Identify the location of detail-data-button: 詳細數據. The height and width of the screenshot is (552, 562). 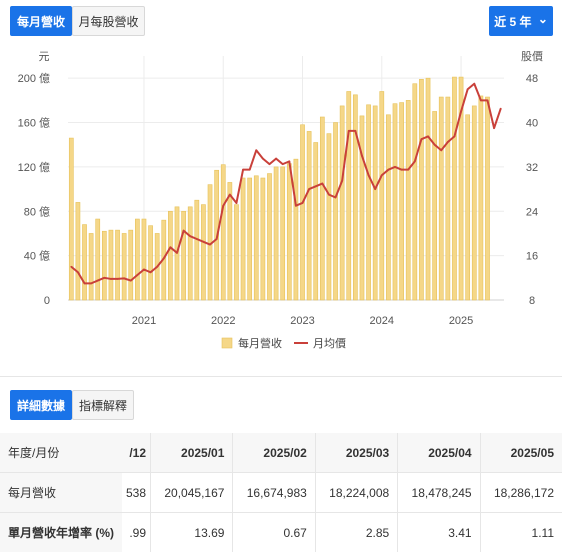
(41, 405).